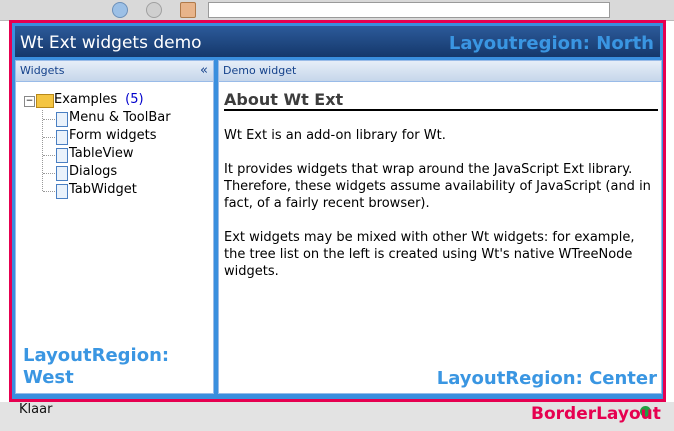 The image size is (674, 431). Describe the element at coordinates (260, 70) in the screenshot. I see `center-panel-title: Demo widget` at that location.